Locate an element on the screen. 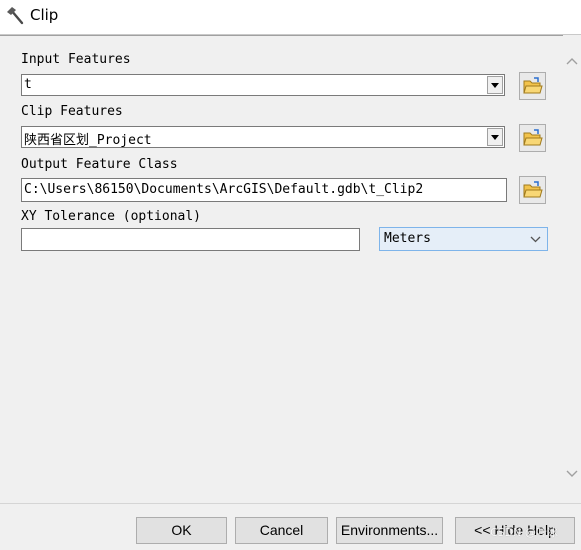 This screenshot has width=581, height=550. vertical-scrollbar is located at coordinates (572, 269).